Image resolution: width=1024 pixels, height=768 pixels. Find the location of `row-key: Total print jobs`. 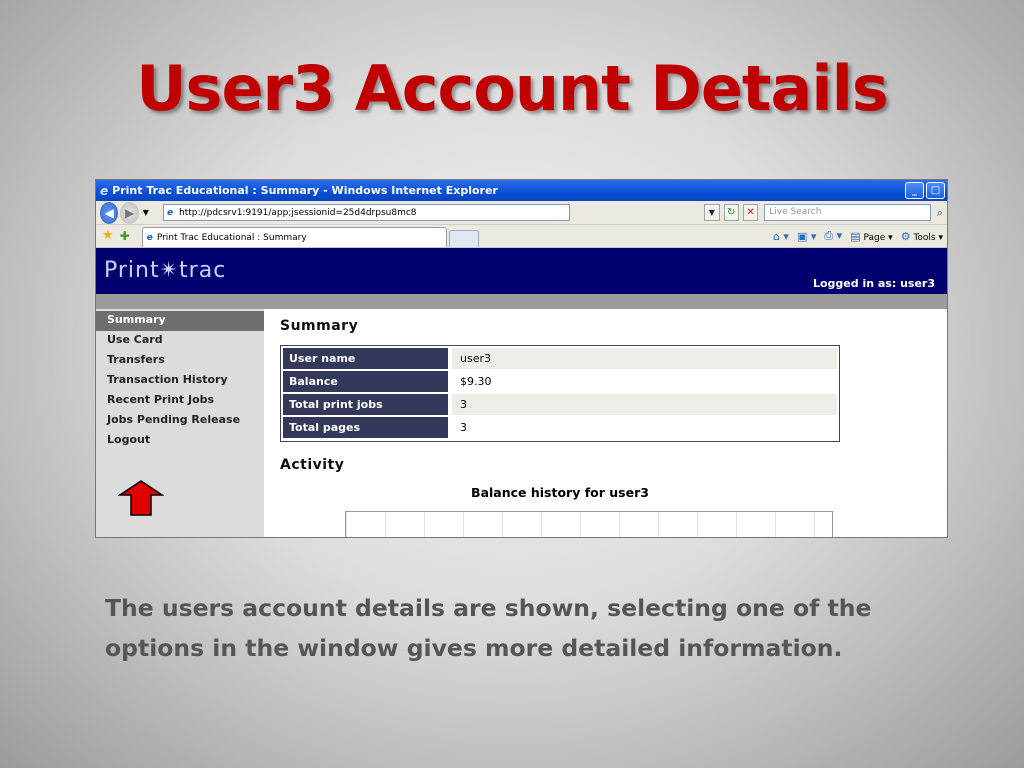

row-key: Total print jobs is located at coordinates (365, 404).